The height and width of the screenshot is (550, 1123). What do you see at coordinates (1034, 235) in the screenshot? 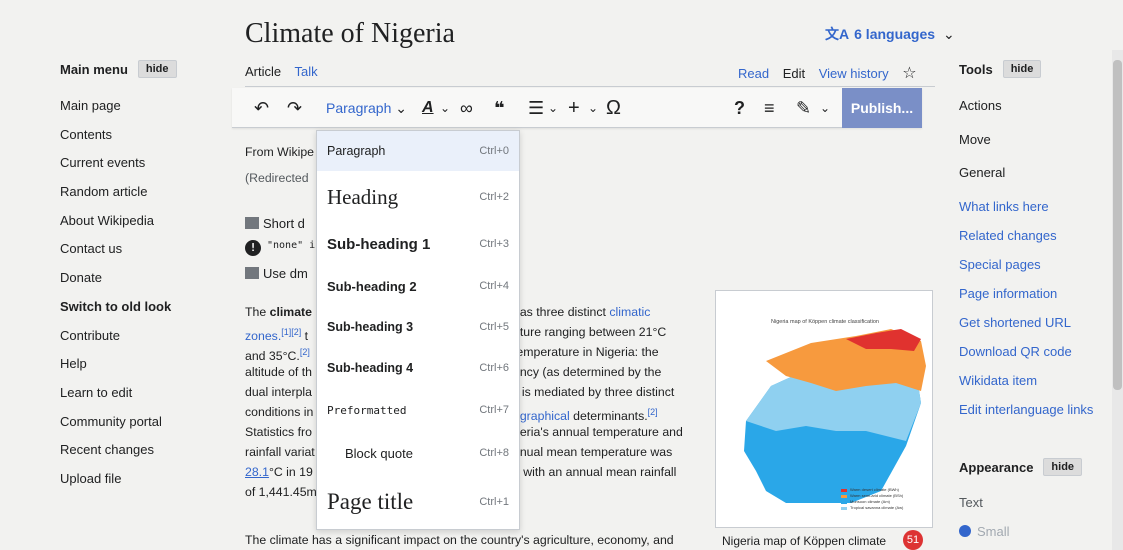
I see `tools-related-changes: Related changes` at bounding box center [1034, 235].